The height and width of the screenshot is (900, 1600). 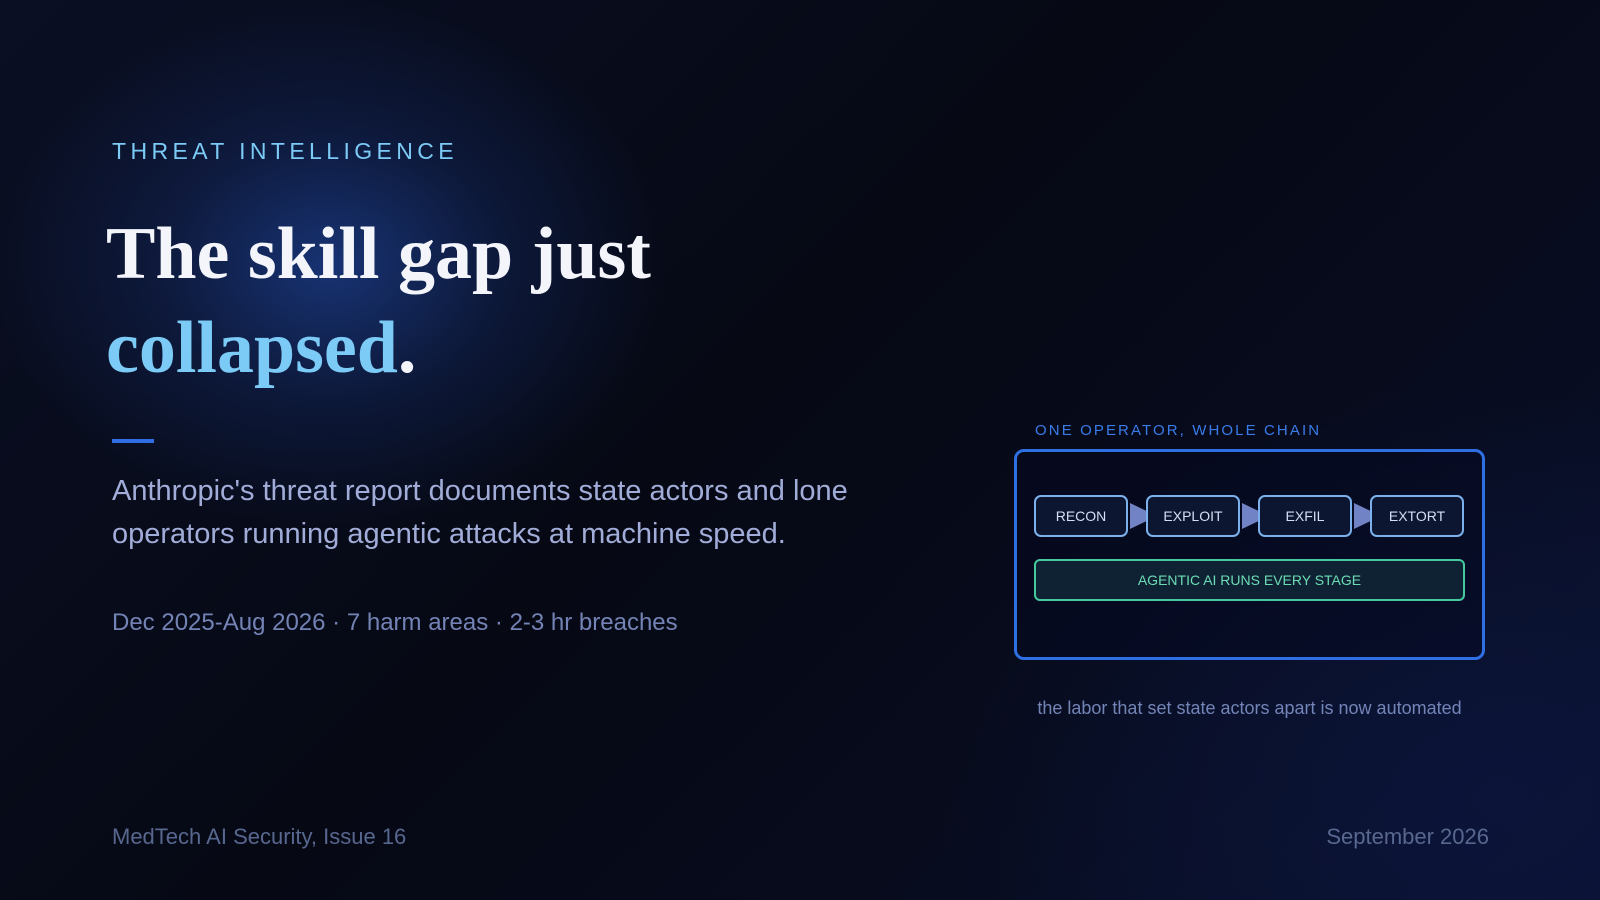 I want to click on stage-extort: EXTORT, so click(x=1417, y=516).